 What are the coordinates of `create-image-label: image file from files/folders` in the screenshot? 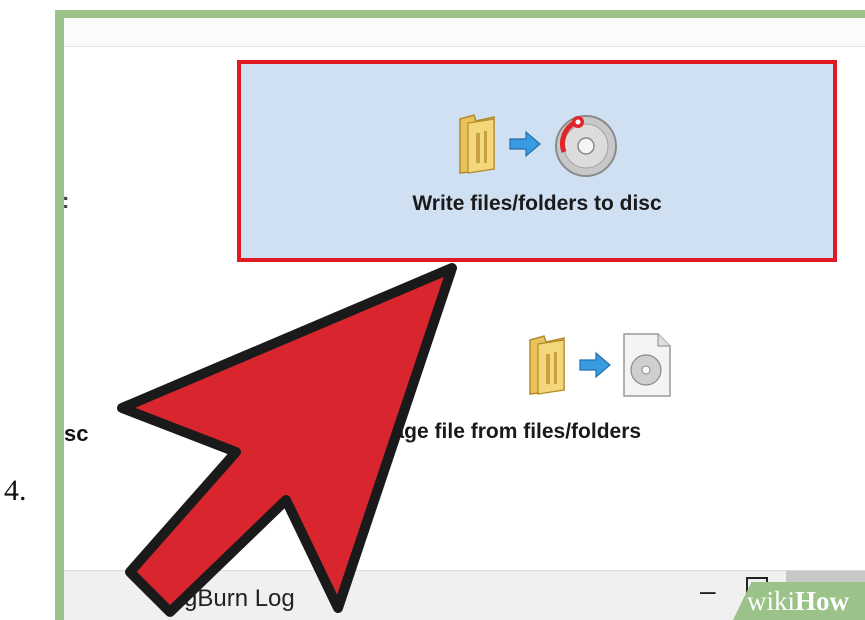 It's located at (505, 431).